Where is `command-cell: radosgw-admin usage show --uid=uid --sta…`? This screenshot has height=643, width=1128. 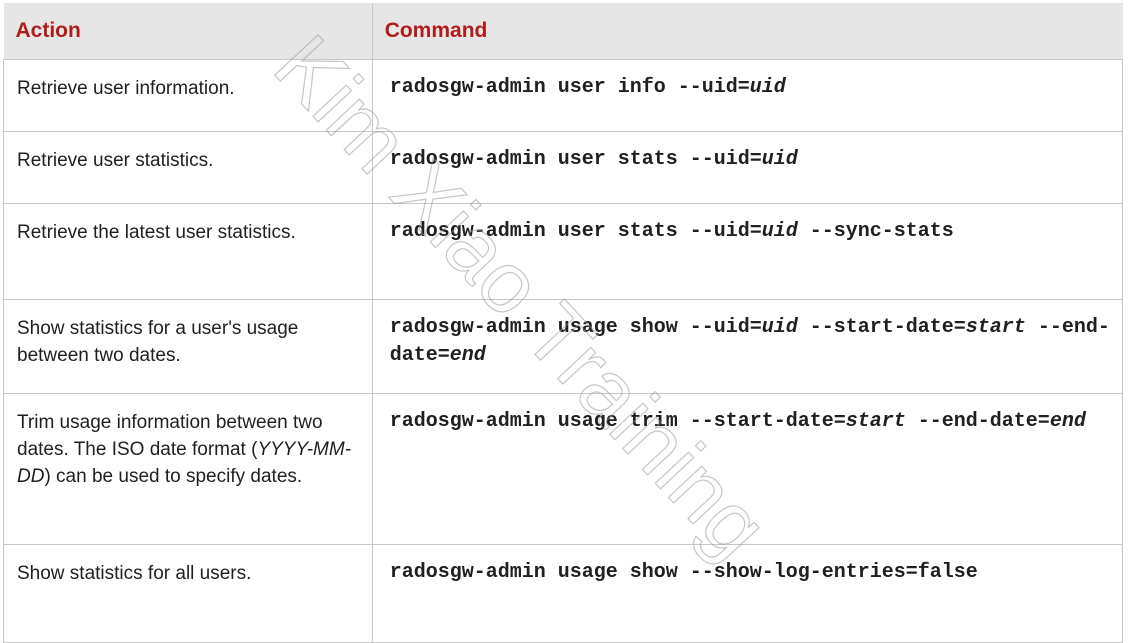
command-cell: radosgw-admin usage show --uid=uid --sta… is located at coordinates (747, 346).